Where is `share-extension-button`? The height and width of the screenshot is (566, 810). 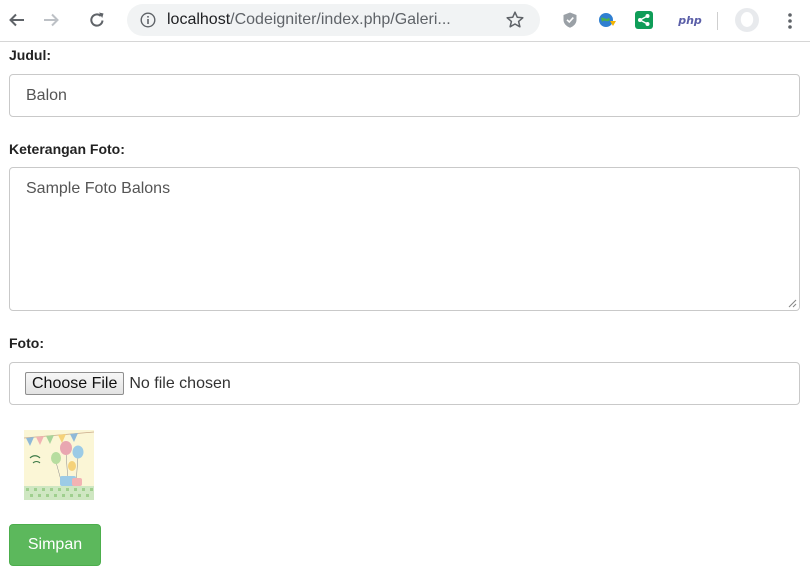
share-extension-button is located at coordinates (644, 20).